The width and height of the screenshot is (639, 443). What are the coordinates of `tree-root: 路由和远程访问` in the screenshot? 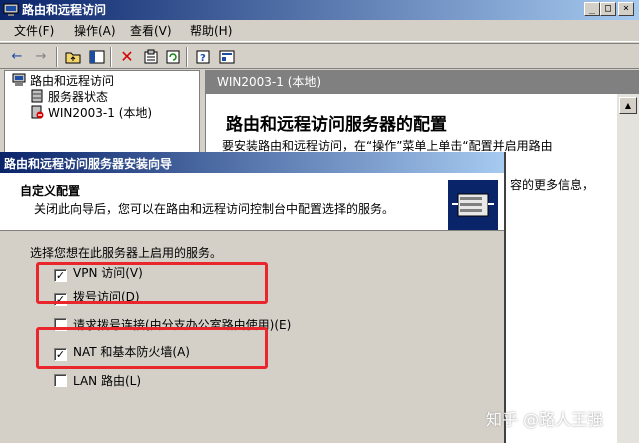 It's located at (62, 81).